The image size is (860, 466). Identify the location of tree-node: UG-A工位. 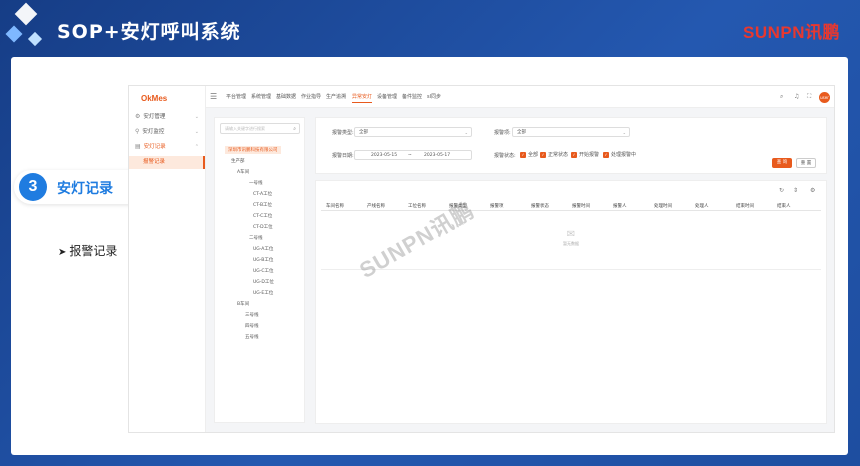
(263, 249).